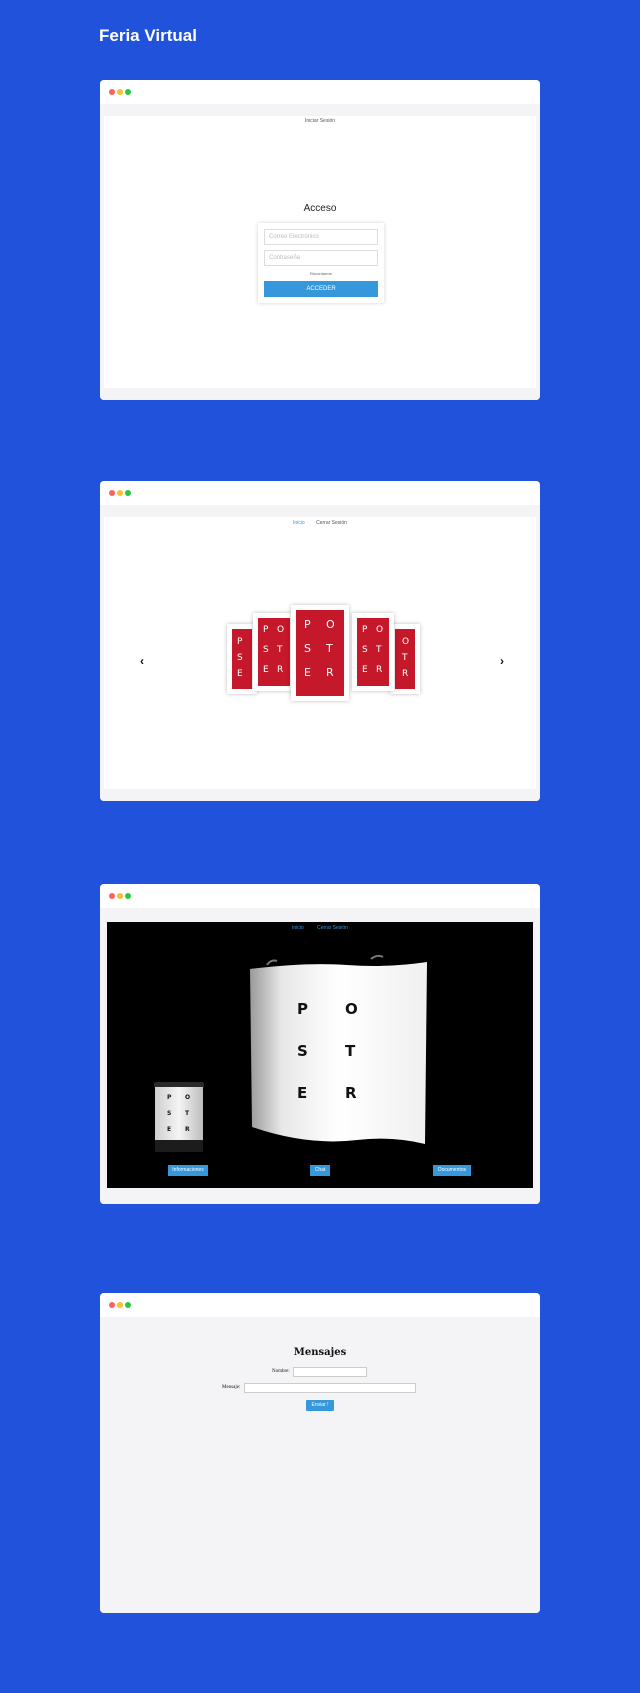 The width and height of the screenshot is (640, 1693). I want to click on top-nav: Inicio Cerrar Sesión, so click(320, 523).